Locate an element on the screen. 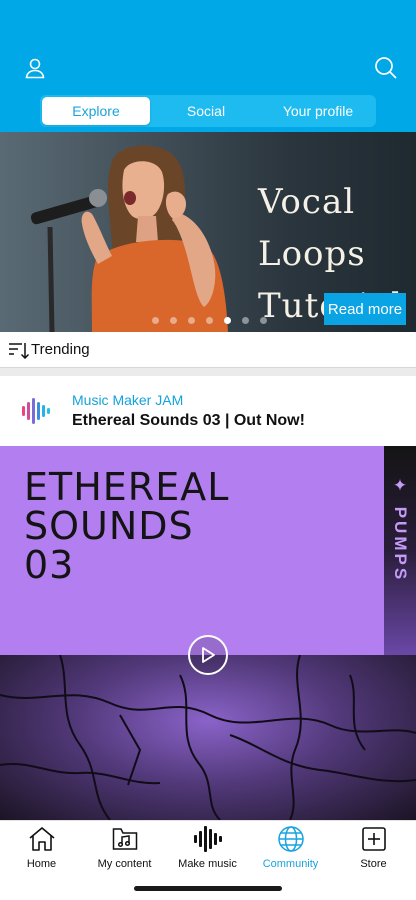 Image resolution: width=416 pixels, height=900 pixels. profile-button is located at coordinates (35, 68).